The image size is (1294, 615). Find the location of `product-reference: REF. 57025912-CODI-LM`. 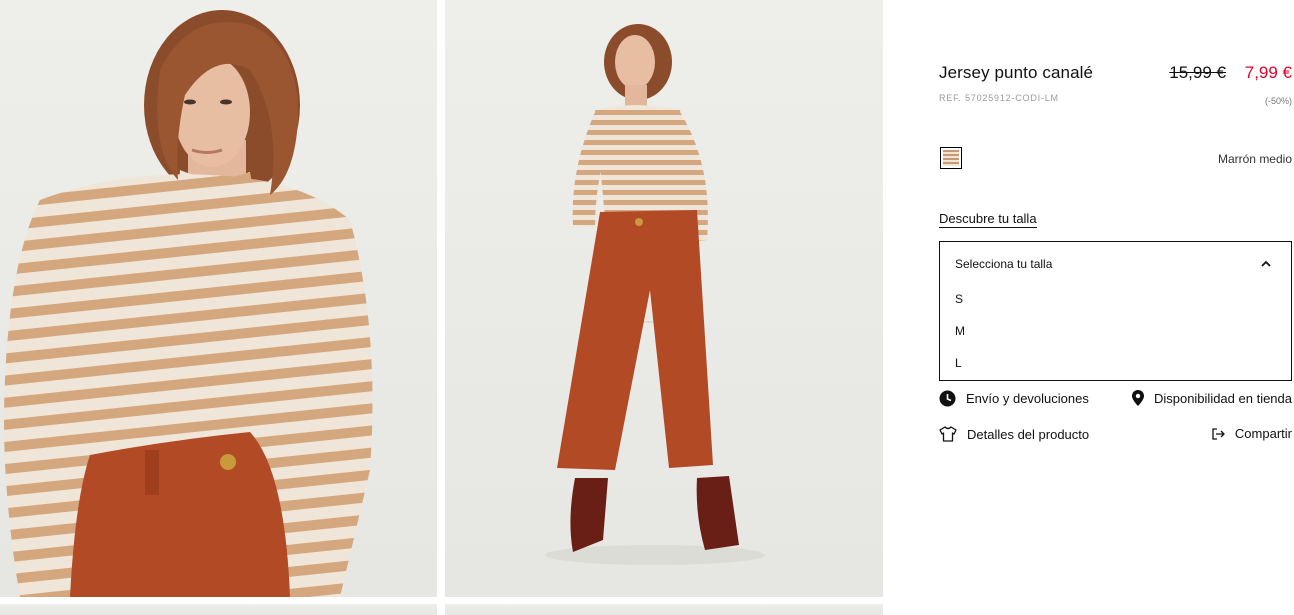

product-reference: REF. 57025912-CODI-LM is located at coordinates (999, 98).